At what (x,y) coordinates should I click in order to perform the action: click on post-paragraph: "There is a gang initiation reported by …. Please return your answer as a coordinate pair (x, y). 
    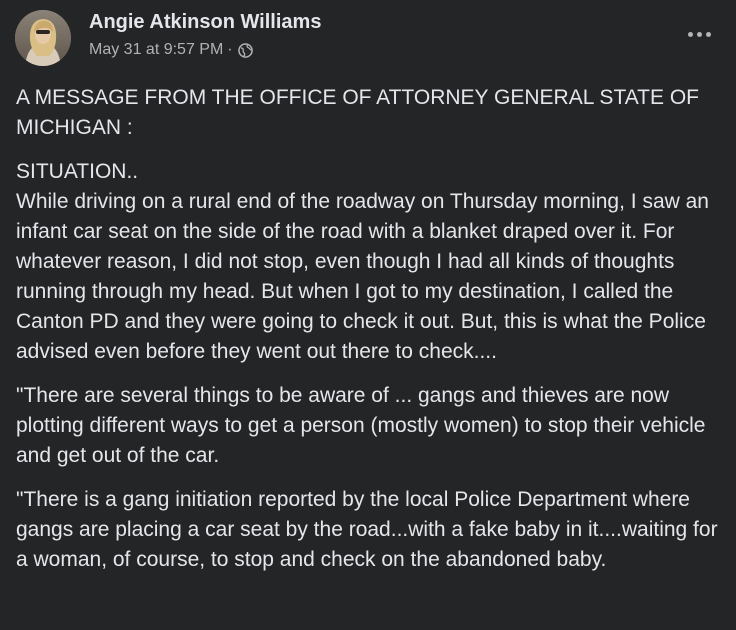
    Looking at the image, I should click on (367, 529).